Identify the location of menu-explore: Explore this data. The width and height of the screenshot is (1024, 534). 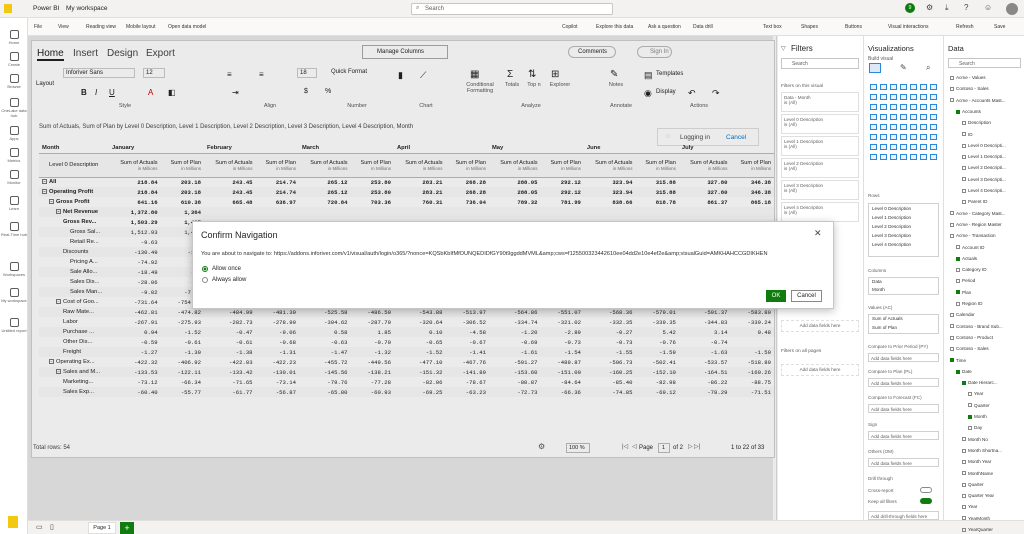
(614, 27).